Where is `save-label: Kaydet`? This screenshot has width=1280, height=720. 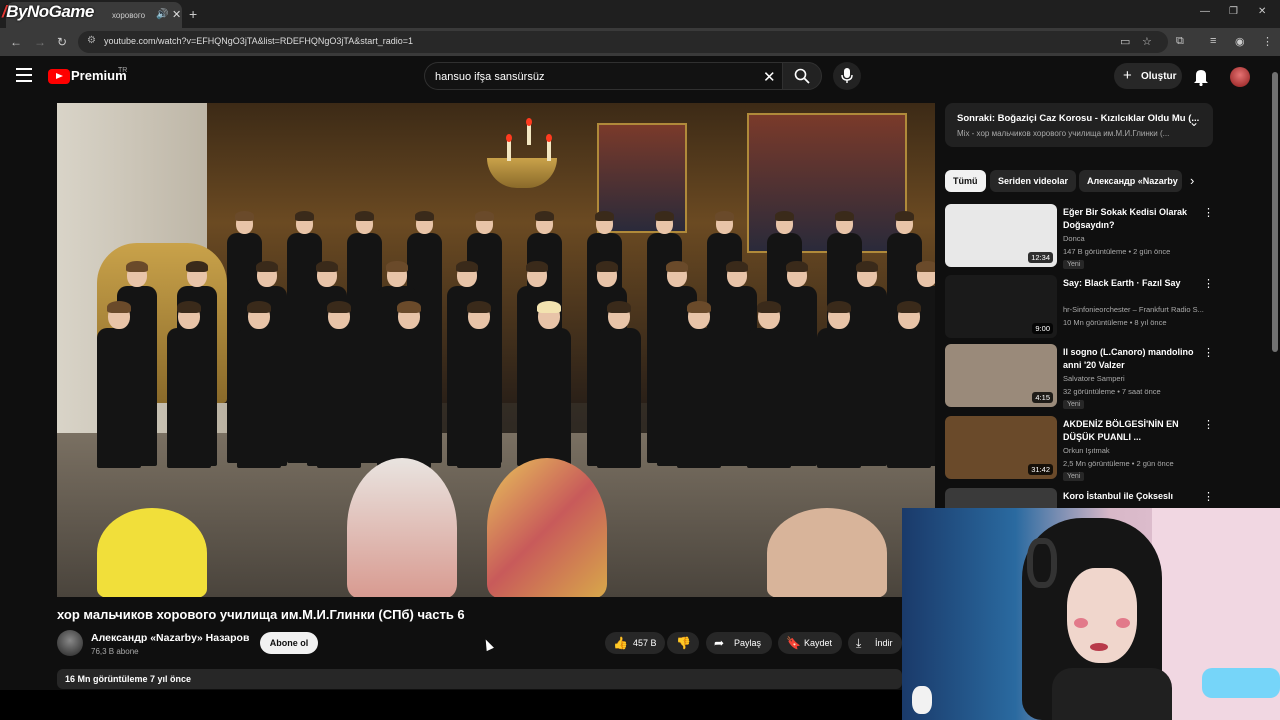 save-label: Kaydet is located at coordinates (818, 643).